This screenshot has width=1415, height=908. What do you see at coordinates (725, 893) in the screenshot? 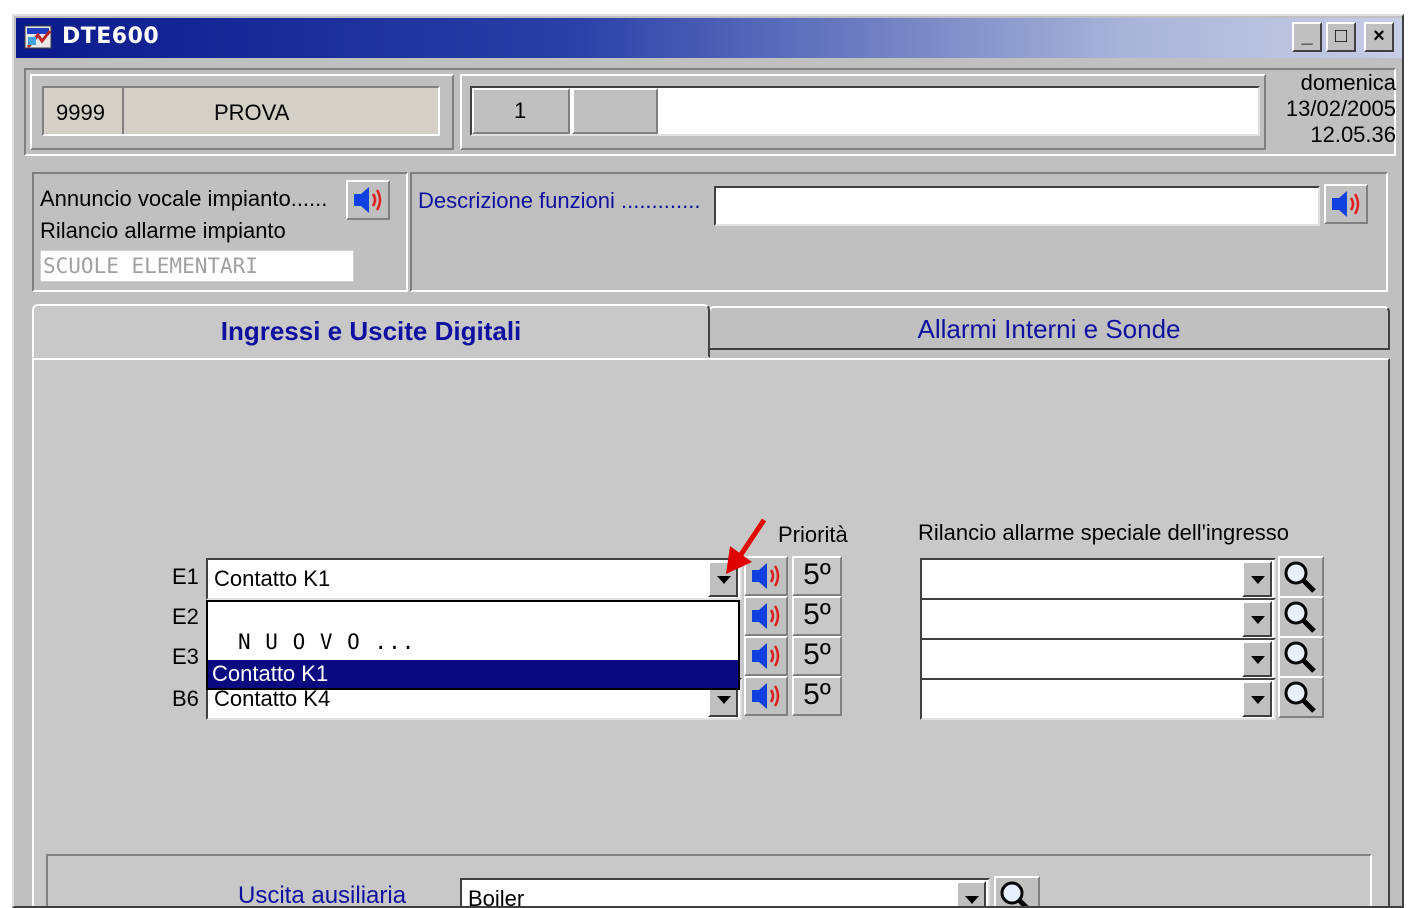
I see `aux-combo: Boiler` at bounding box center [725, 893].